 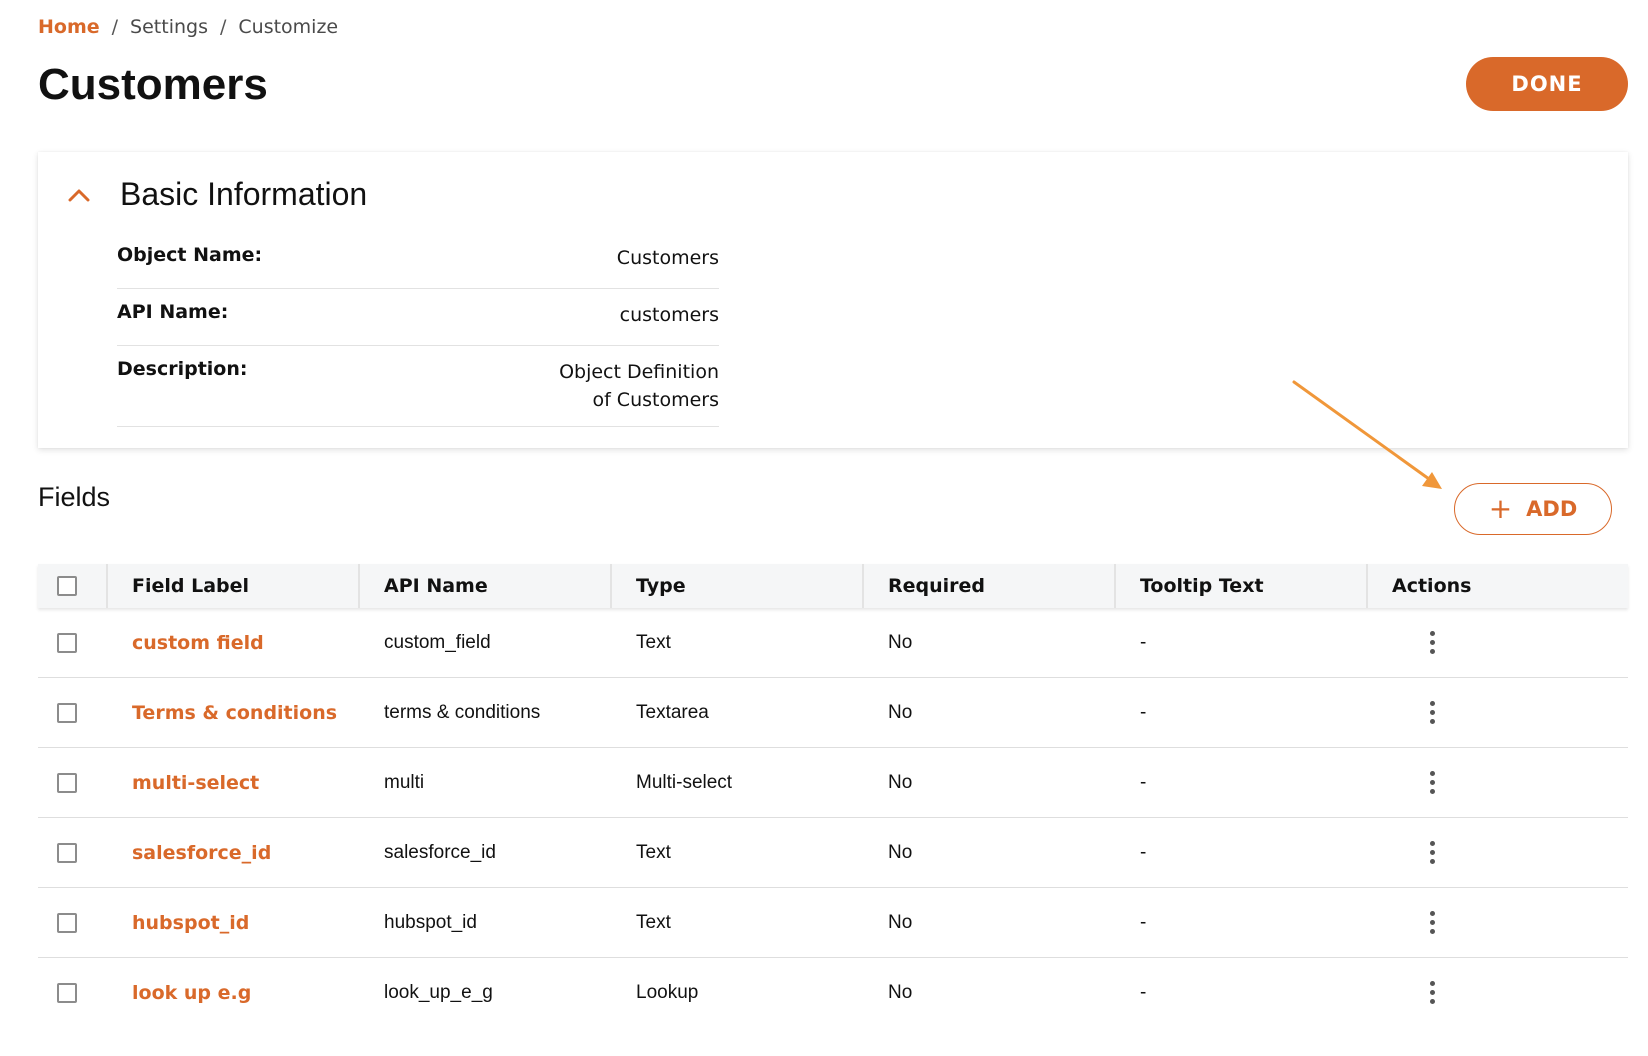 I want to click on field-label-link: Terms & conditions, so click(x=234, y=713).